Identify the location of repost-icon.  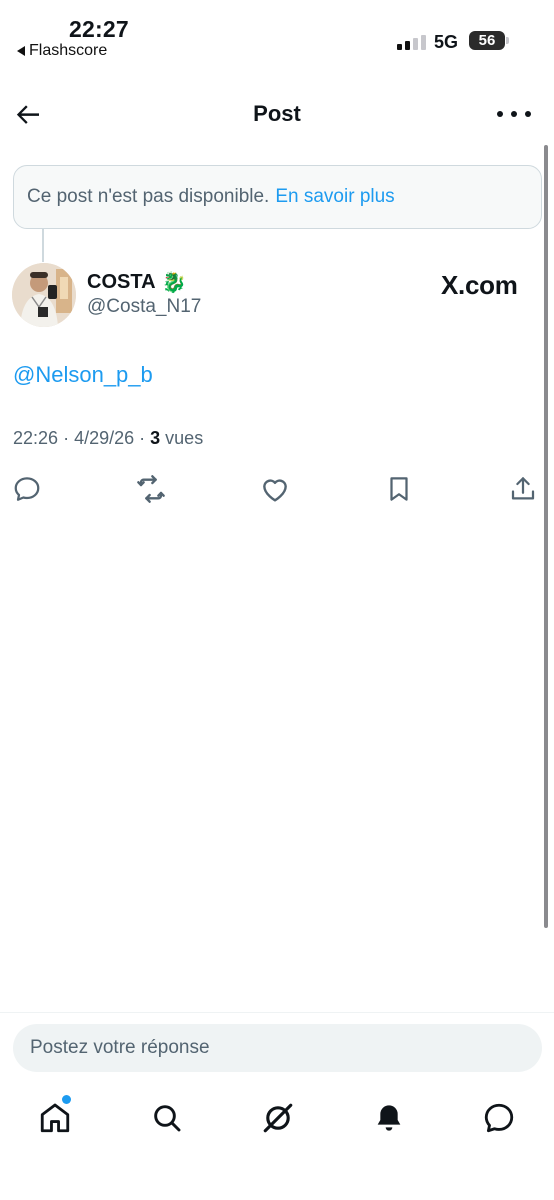
(151, 489).